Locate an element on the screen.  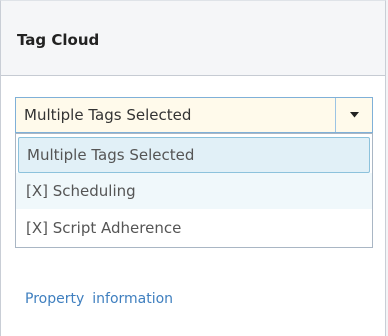
tag-select-toggle is located at coordinates (353, 115).